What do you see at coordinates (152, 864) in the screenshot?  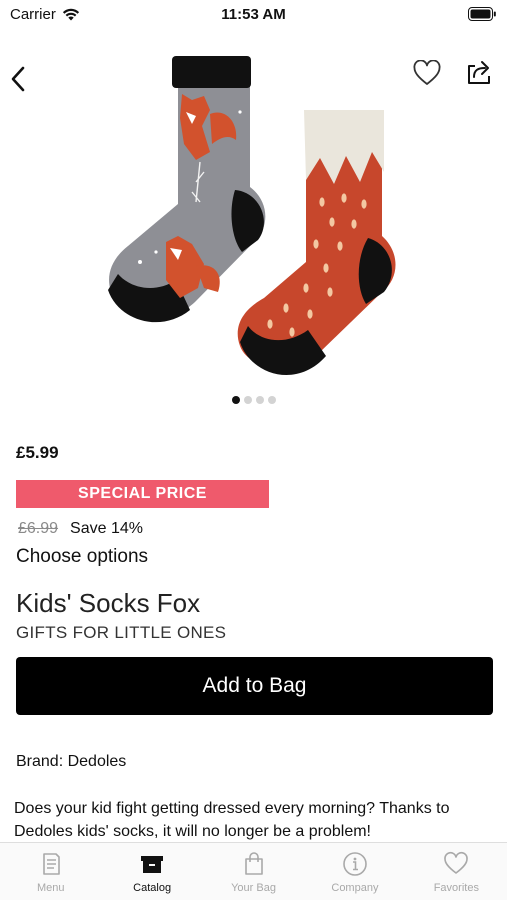 I see `catalog-box-icon` at bounding box center [152, 864].